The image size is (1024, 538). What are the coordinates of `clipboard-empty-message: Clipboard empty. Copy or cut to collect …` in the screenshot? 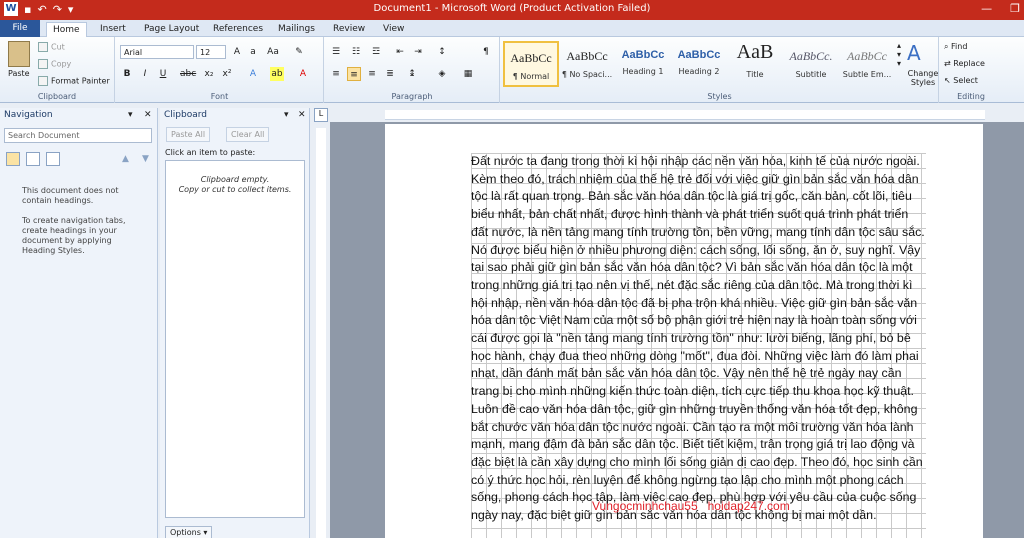 It's located at (235, 185).